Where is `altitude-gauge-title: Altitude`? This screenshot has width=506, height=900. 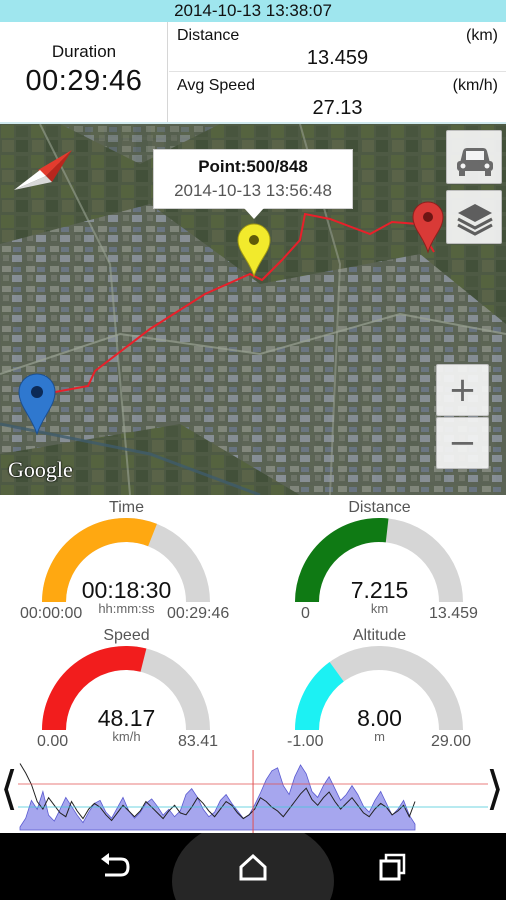 altitude-gauge-title: Altitude is located at coordinates (379, 635).